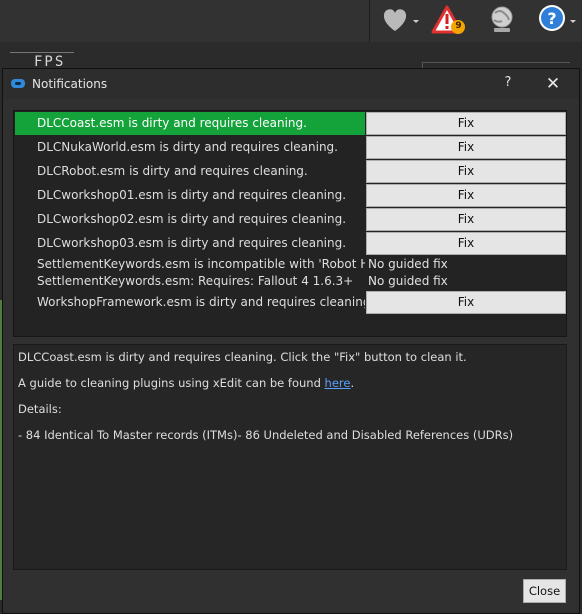  Describe the element at coordinates (553, 84) in the screenshot. I see `close-dialog-button: ✕` at that location.